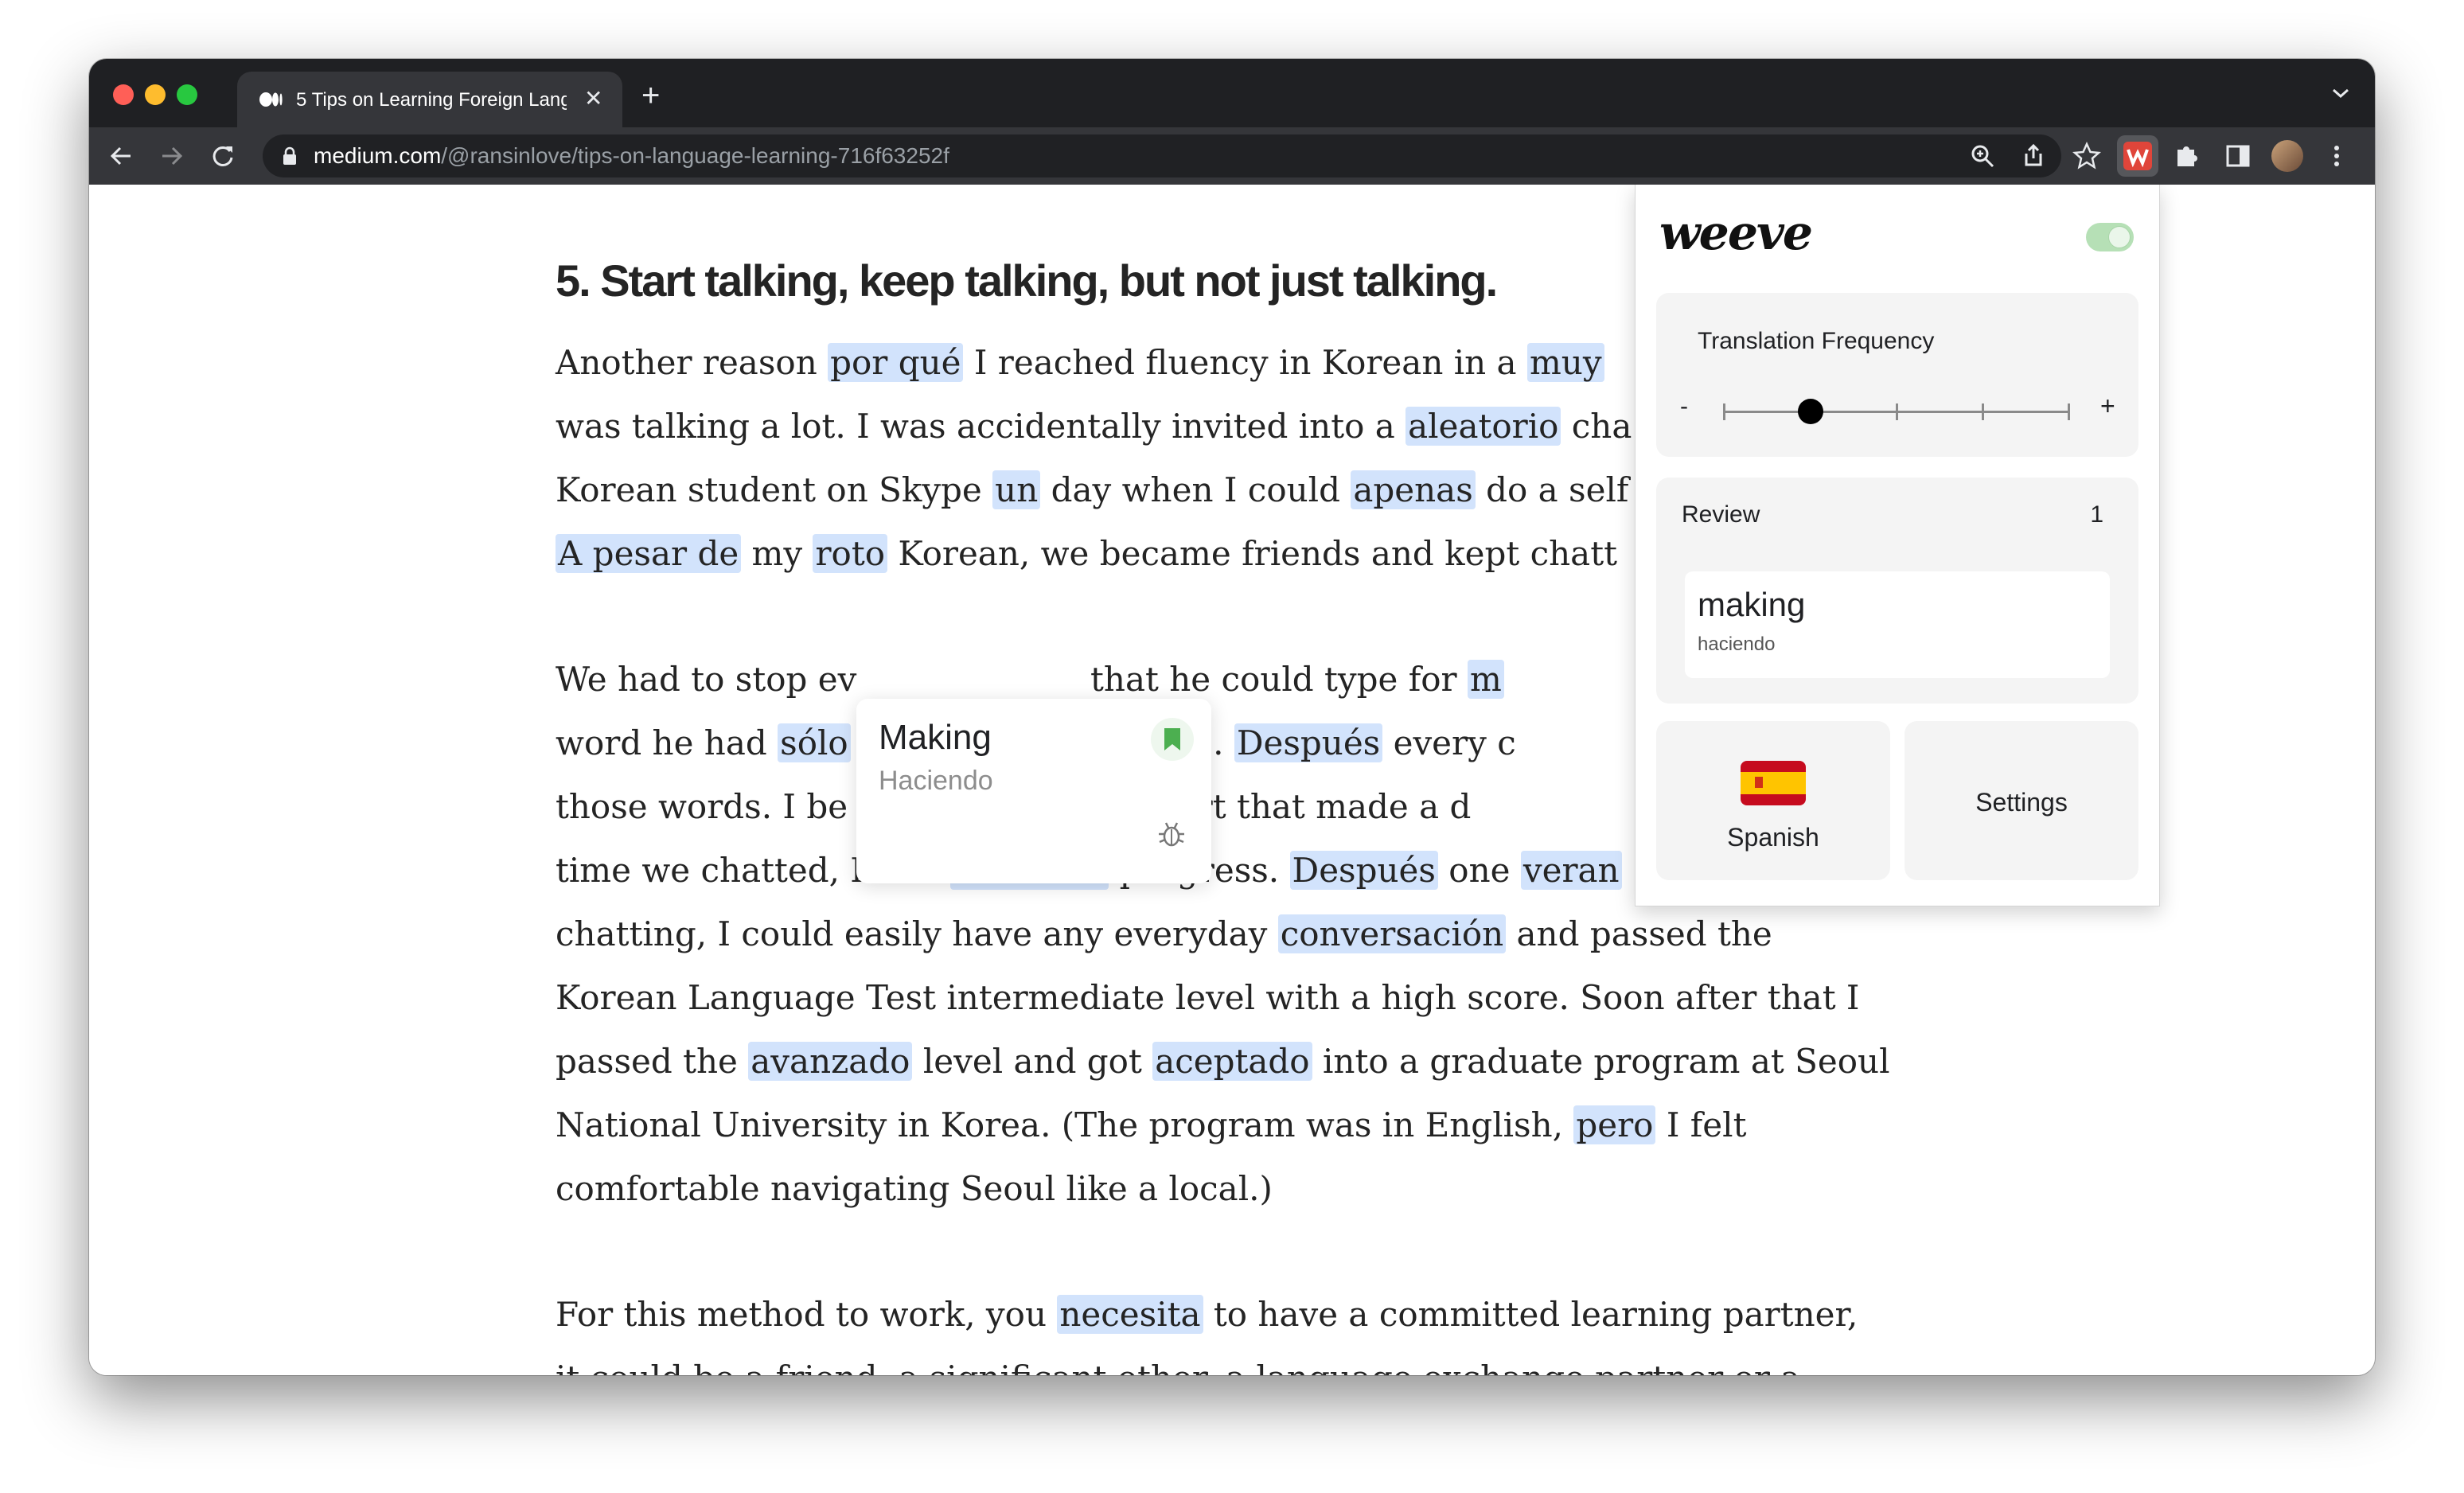 The image size is (2464, 1493). I want to click on menu-kebab-icon, so click(2337, 156).